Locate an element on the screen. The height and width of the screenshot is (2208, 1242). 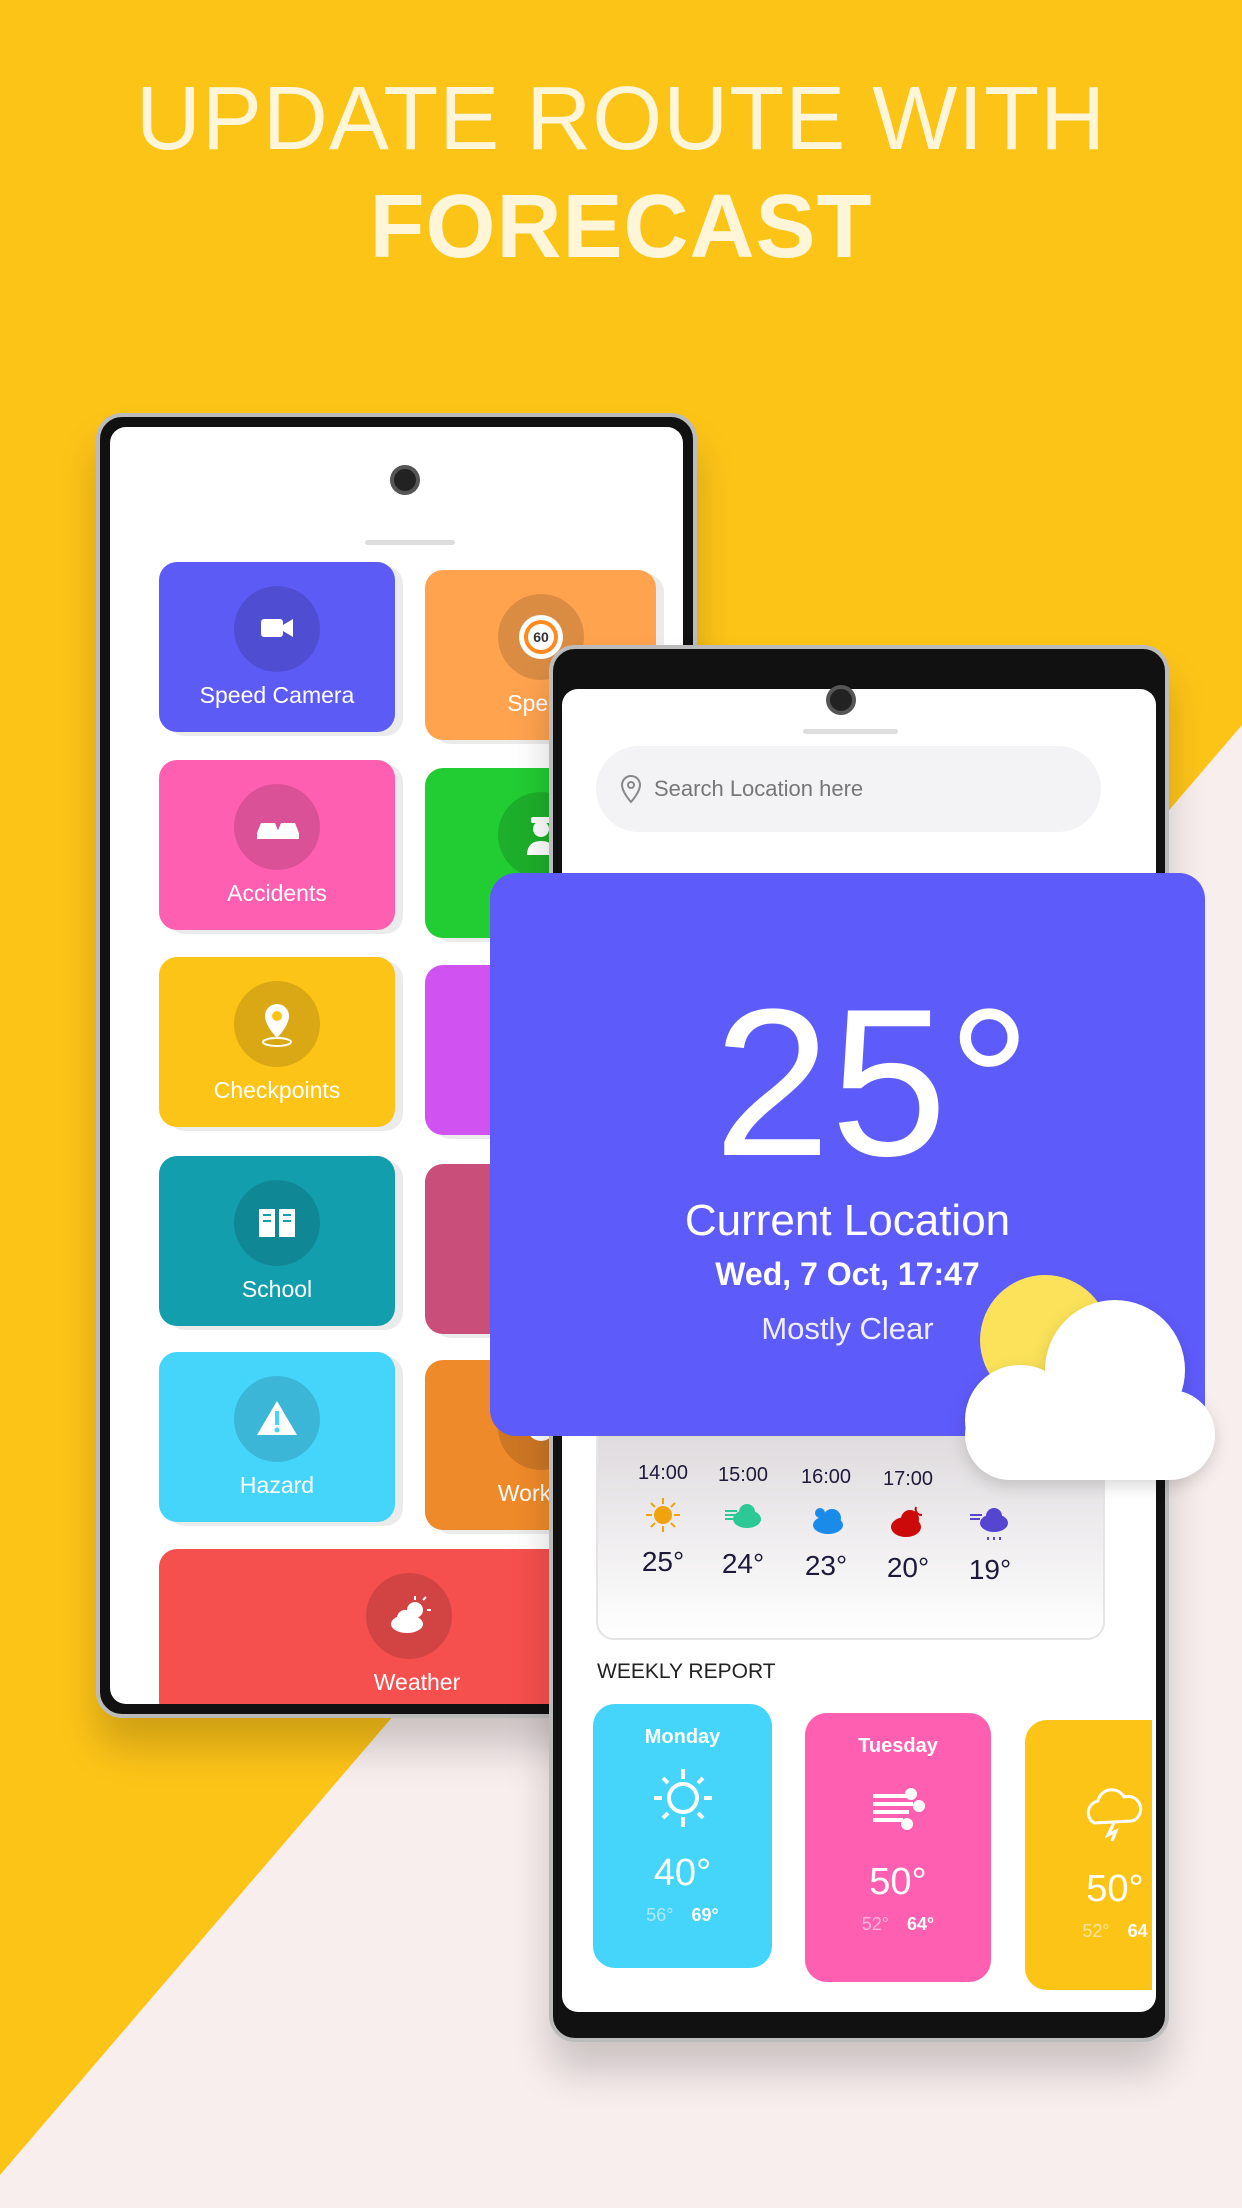
tile-label: School is located at coordinates (277, 1289).